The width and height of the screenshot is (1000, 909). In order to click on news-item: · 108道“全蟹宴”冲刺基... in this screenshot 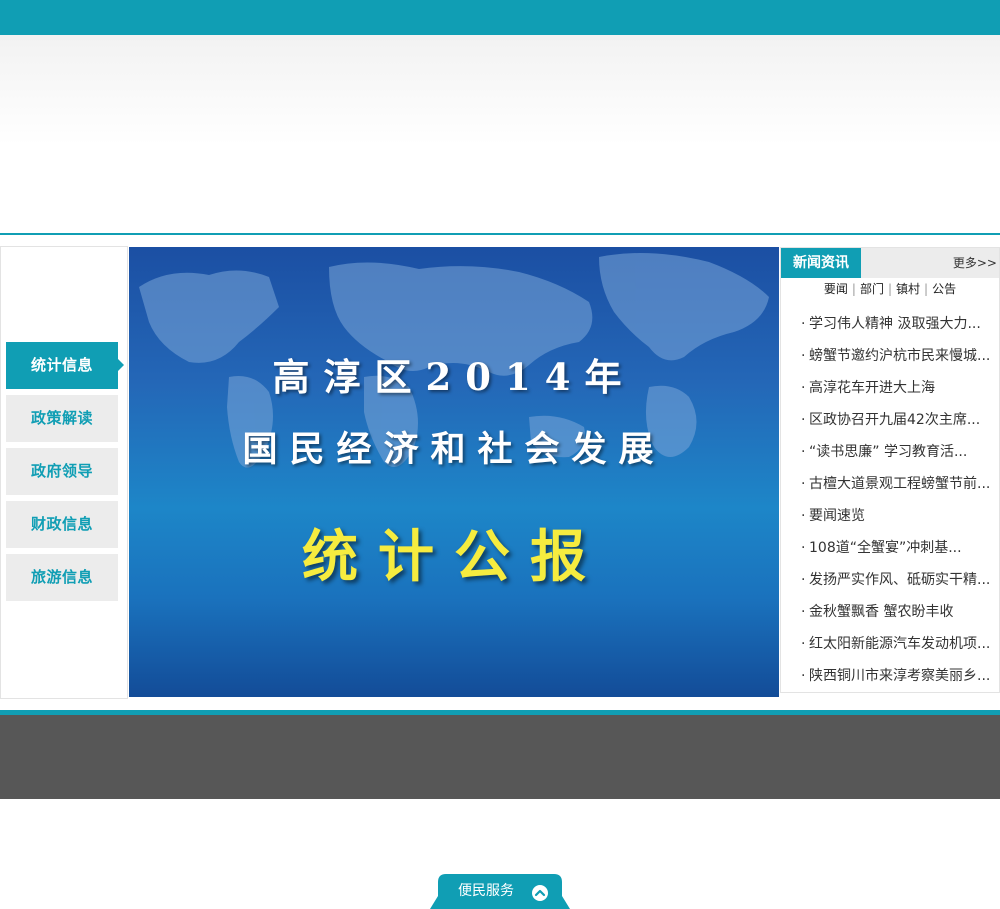, I will do `click(890, 548)`.